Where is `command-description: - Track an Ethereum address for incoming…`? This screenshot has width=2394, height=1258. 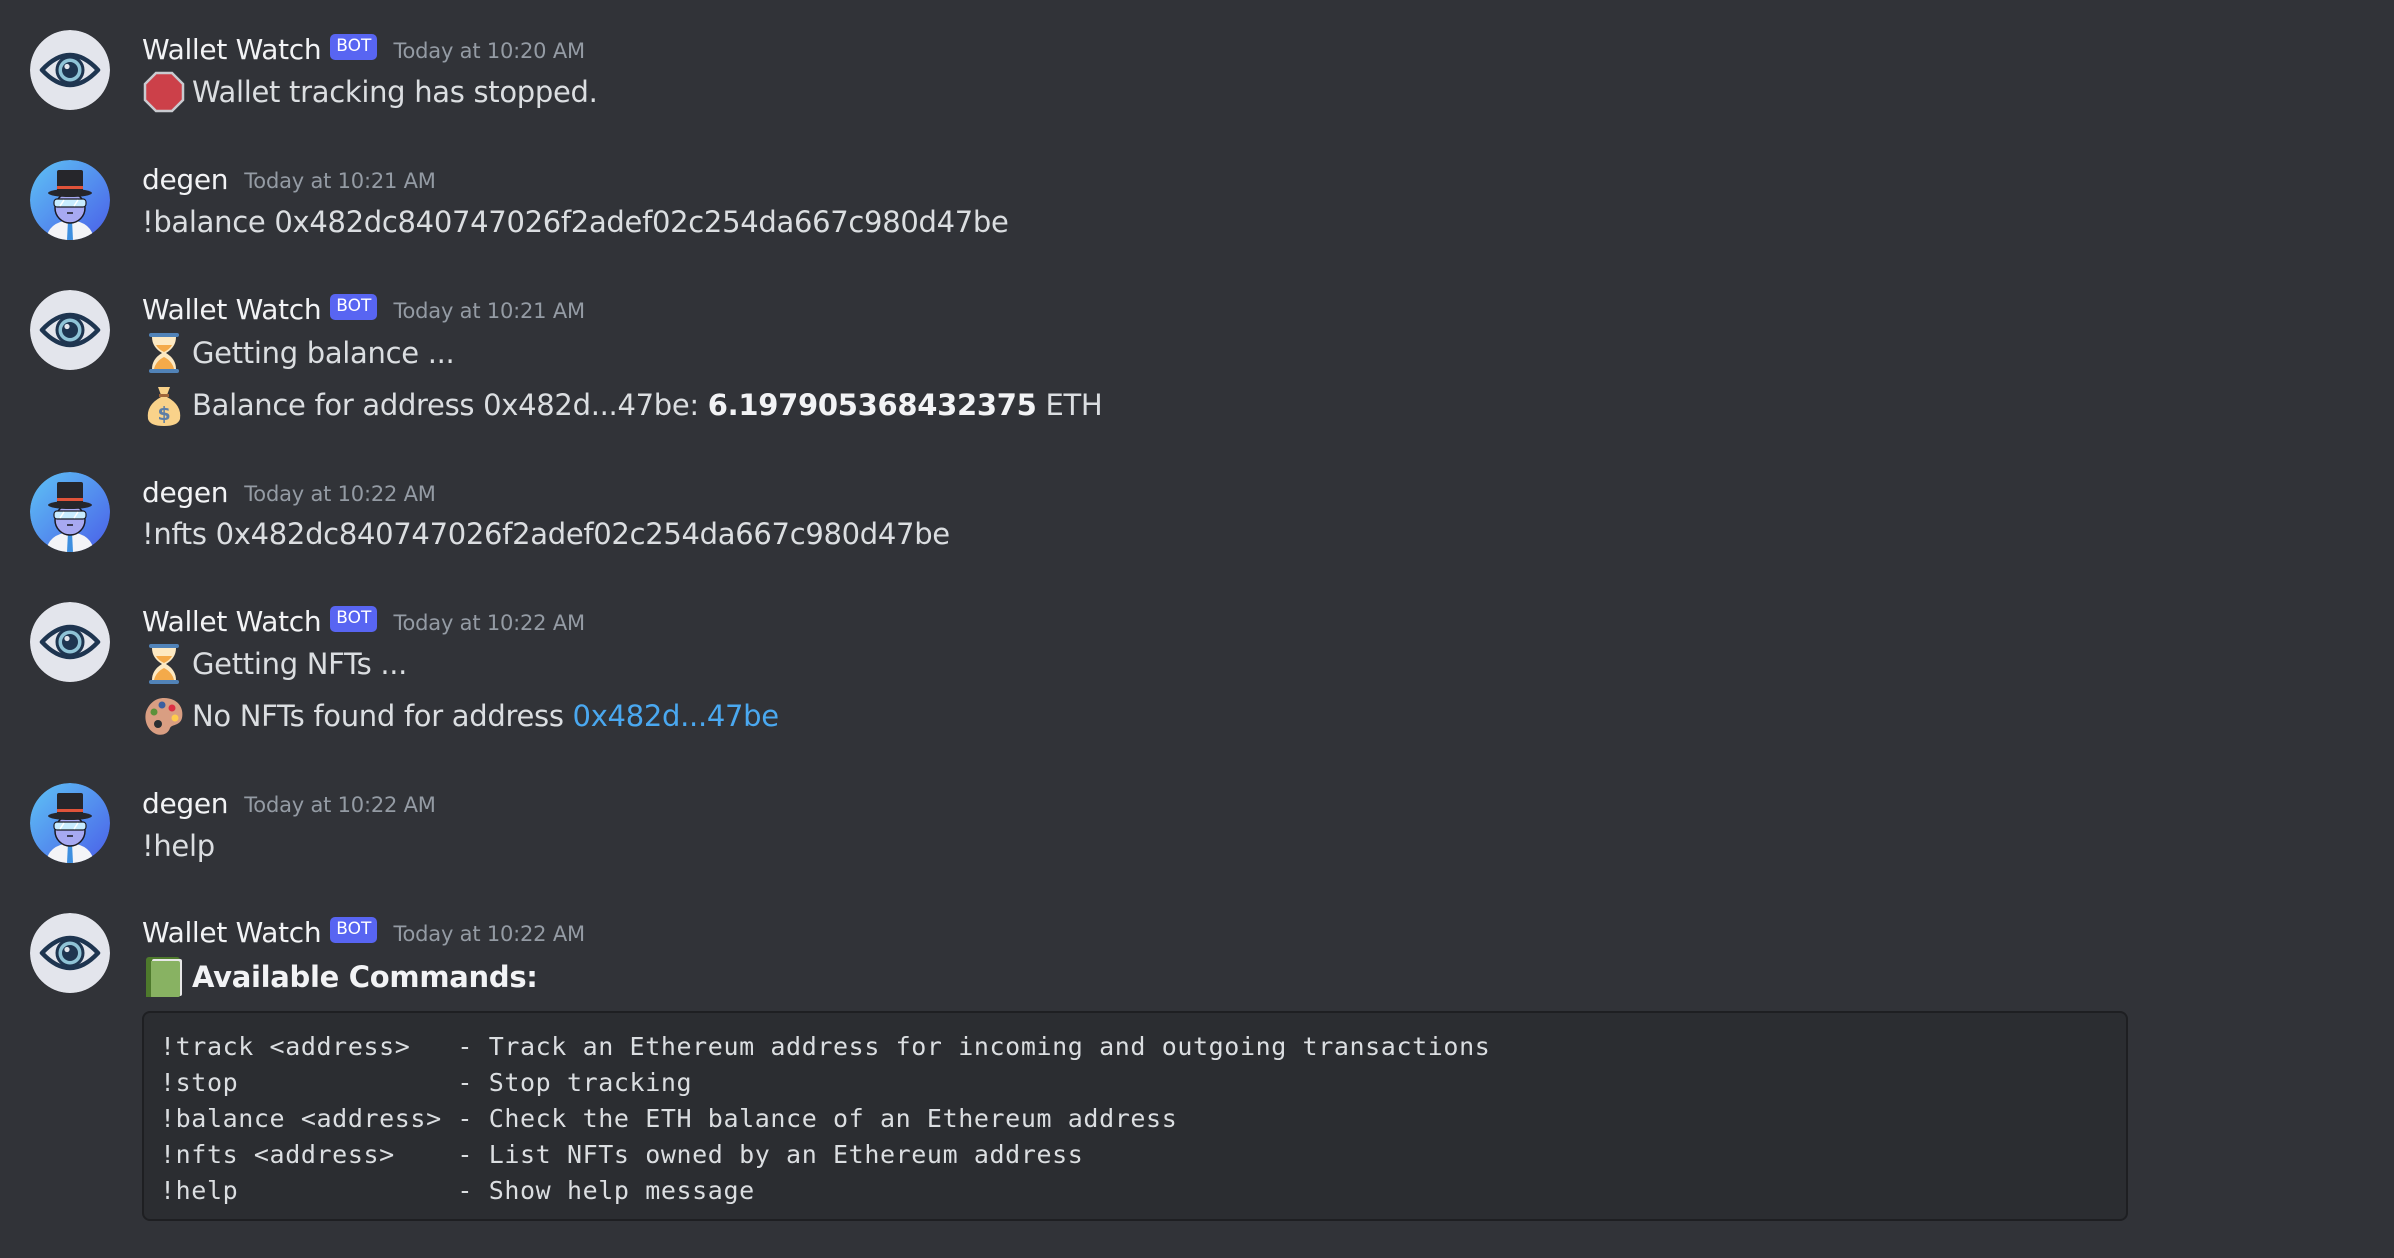 command-description: - Track an Ethereum address for incoming… is located at coordinates (966, 1046).